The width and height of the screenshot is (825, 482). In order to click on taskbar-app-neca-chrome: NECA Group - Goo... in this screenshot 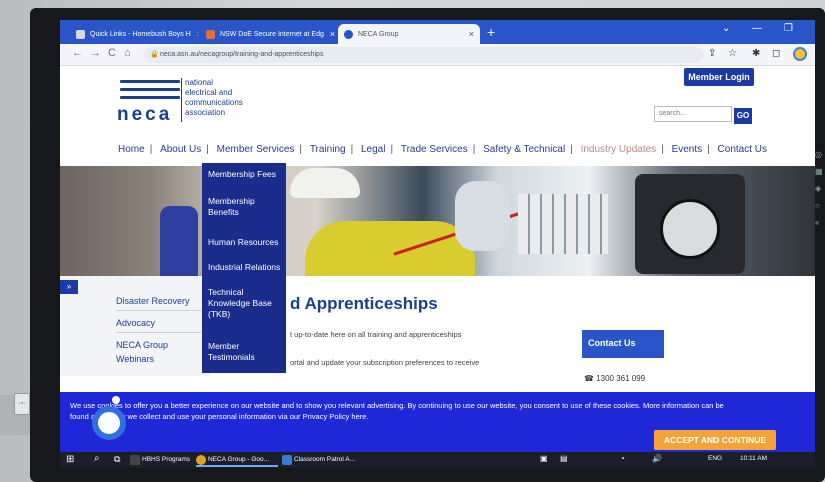, I will do `click(237, 460)`.